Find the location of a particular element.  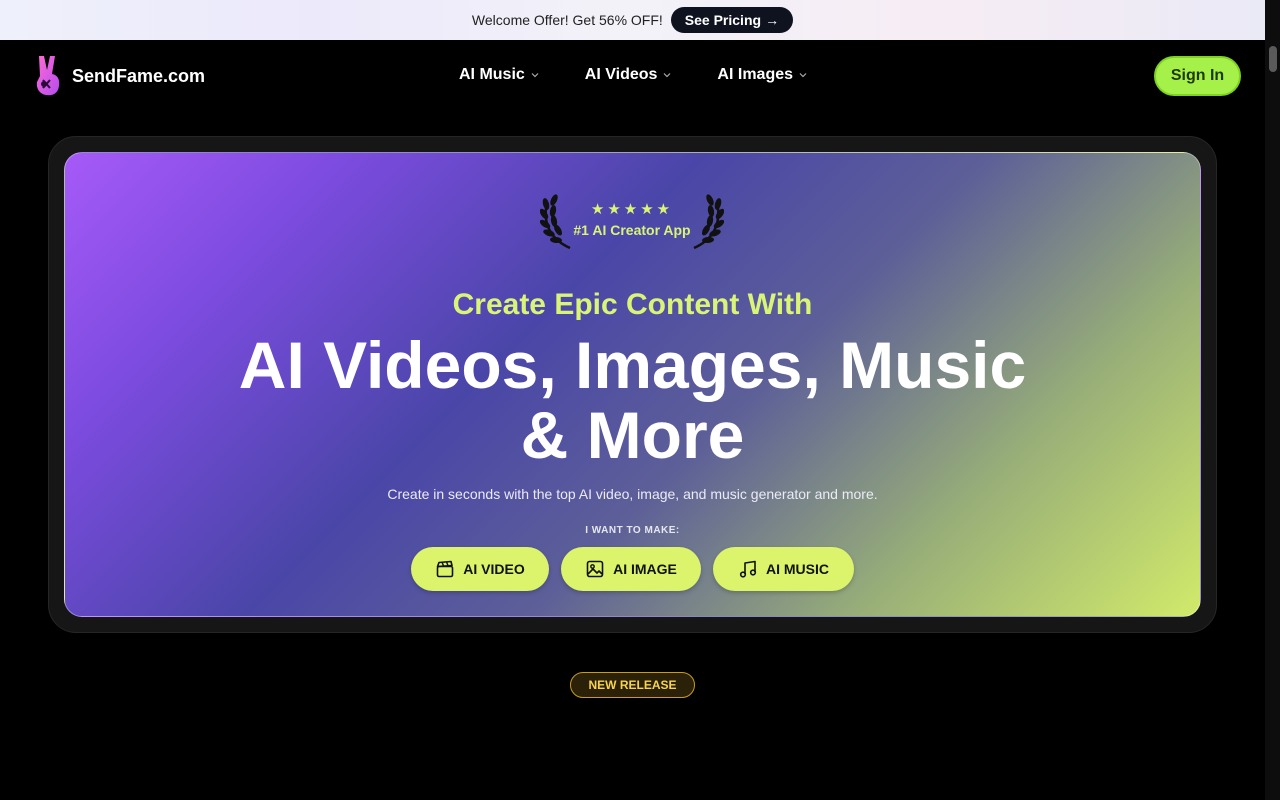

make-label: I WANT TO MAKE: is located at coordinates (632, 530).